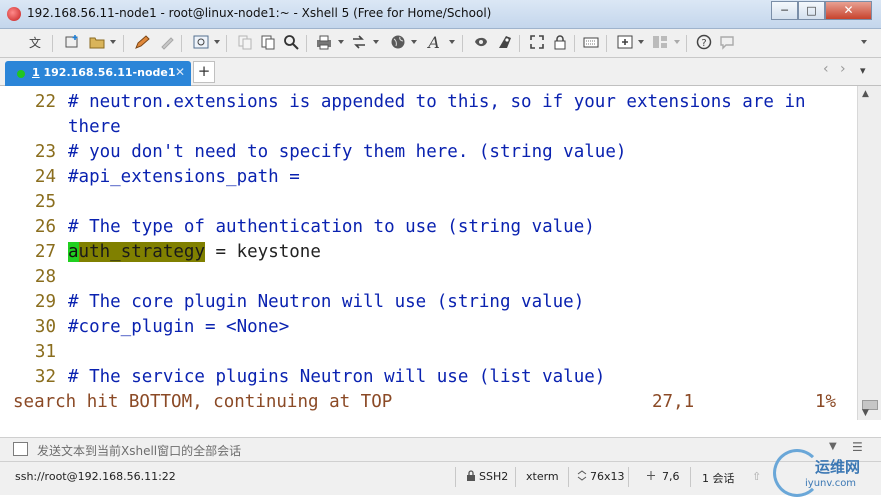 This screenshot has height=497, width=881. I want to click on arrow-up-icon: ⇧, so click(757, 476).